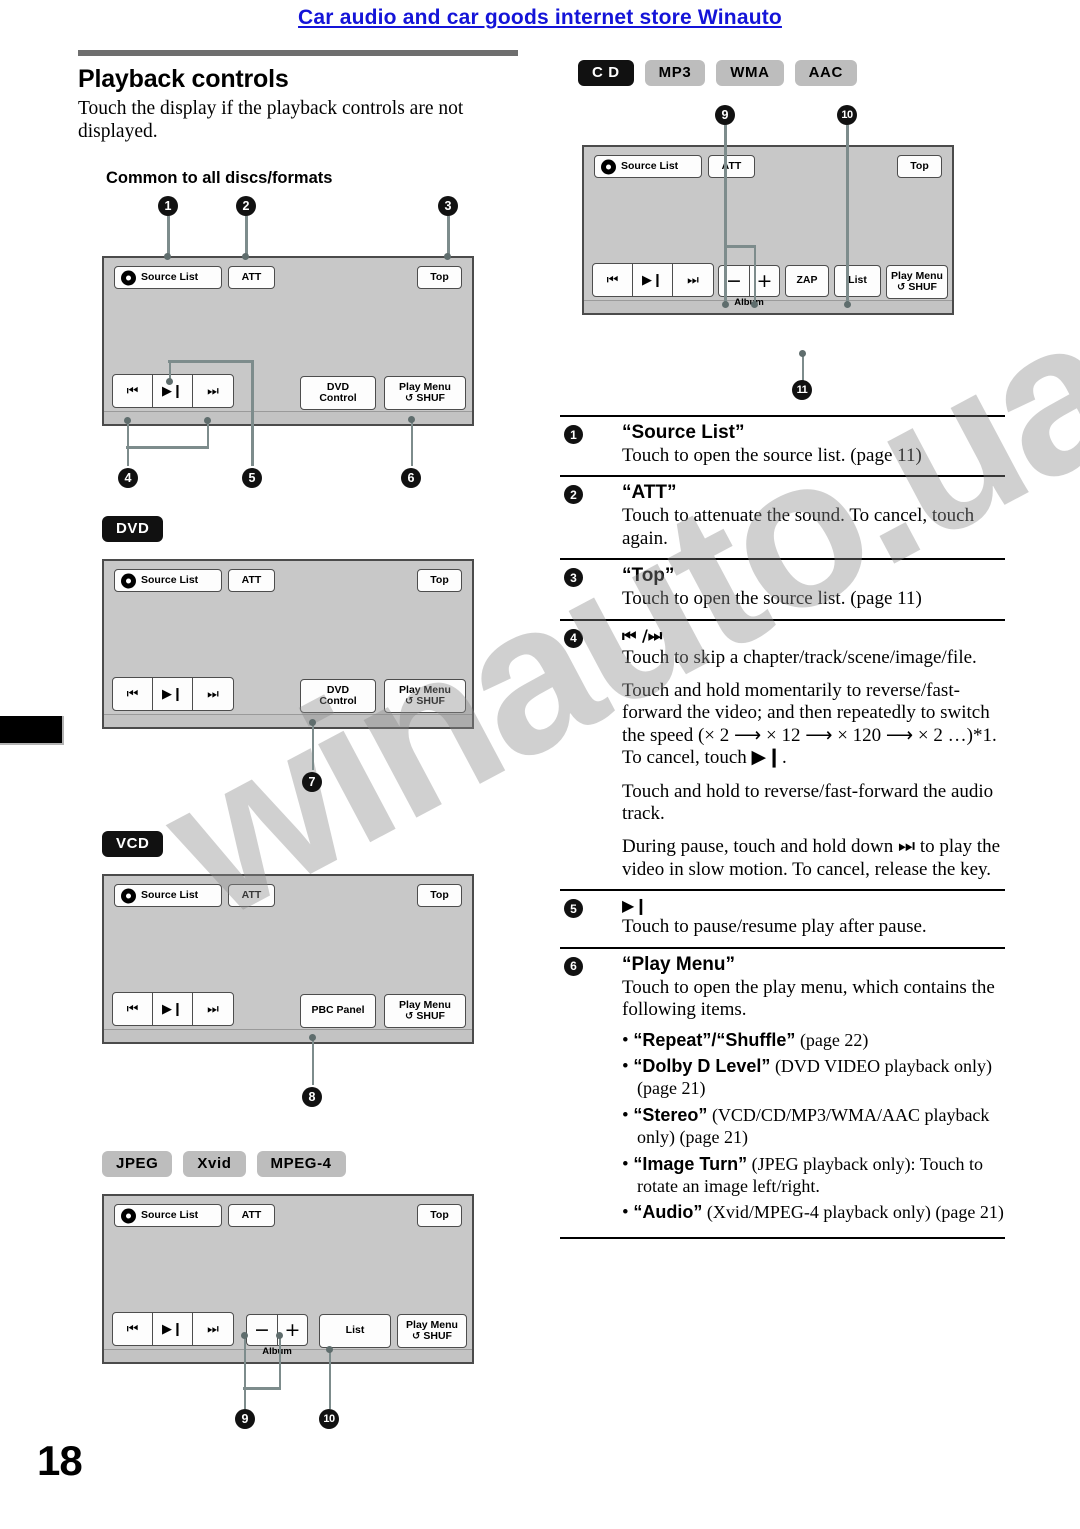  What do you see at coordinates (573, 495) in the screenshot?
I see `item-number: 2` at bounding box center [573, 495].